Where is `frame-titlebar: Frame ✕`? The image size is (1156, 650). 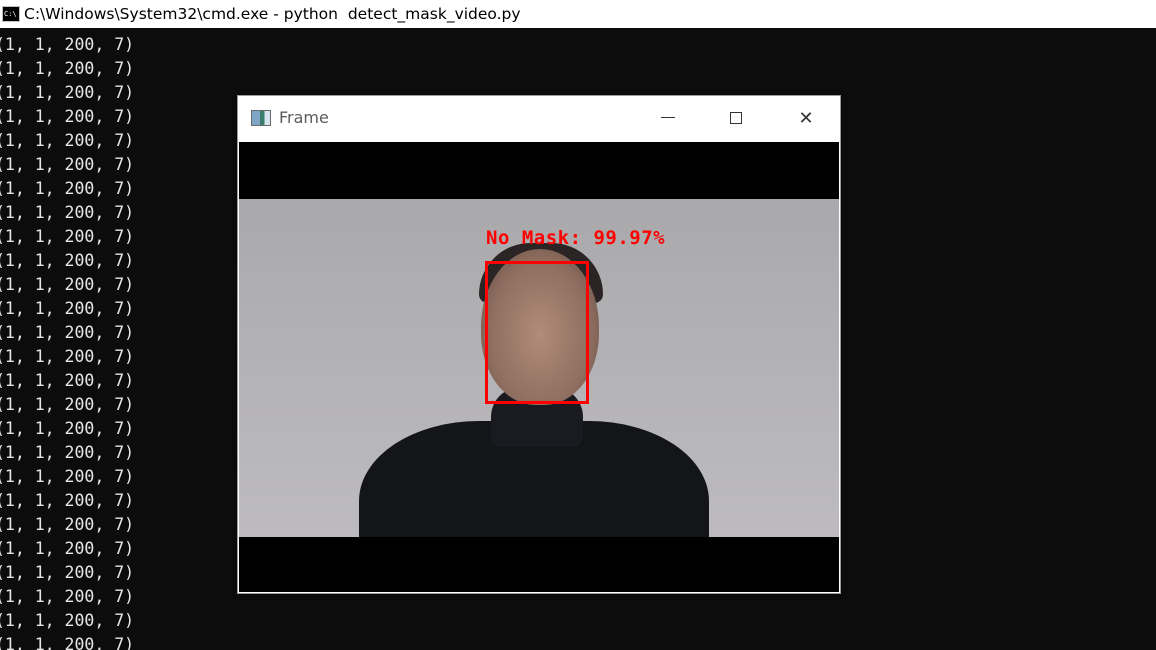
frame-titlebar: Frame ✕ is located at coordinates (539, 119).